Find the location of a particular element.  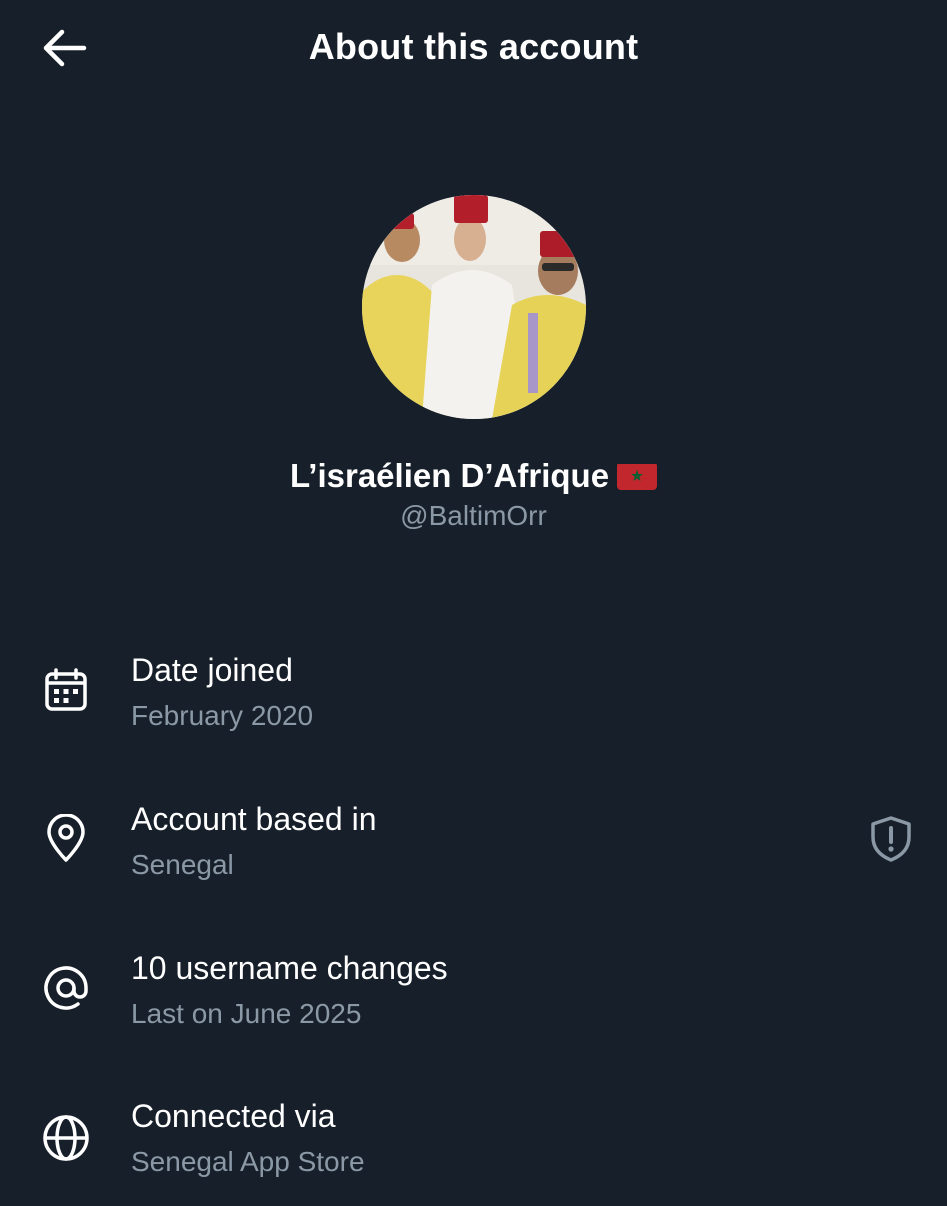

profile-avatar is located at coordinates (474, 307).